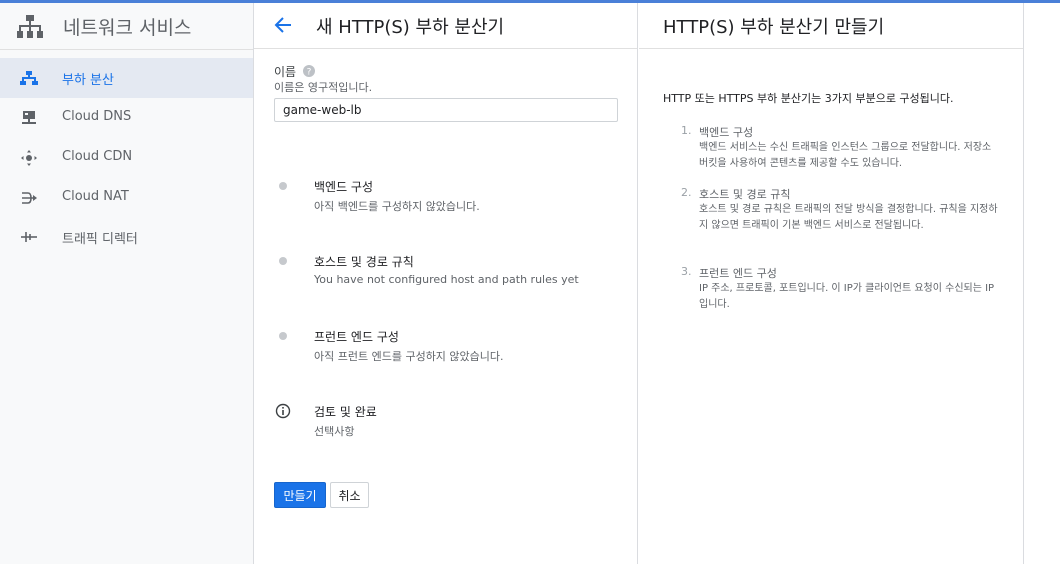  Describe the element at coordinates (745, 194) in the screenshot. I see `help-item-heading: 호스트 및 경로 규칙` at that location.